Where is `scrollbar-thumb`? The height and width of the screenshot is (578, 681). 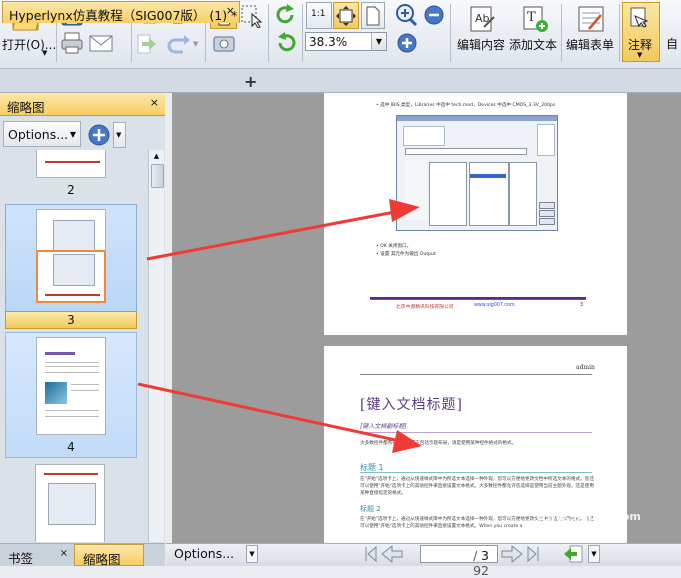
scrollbar-thumb is located at coordinates (157, 176).